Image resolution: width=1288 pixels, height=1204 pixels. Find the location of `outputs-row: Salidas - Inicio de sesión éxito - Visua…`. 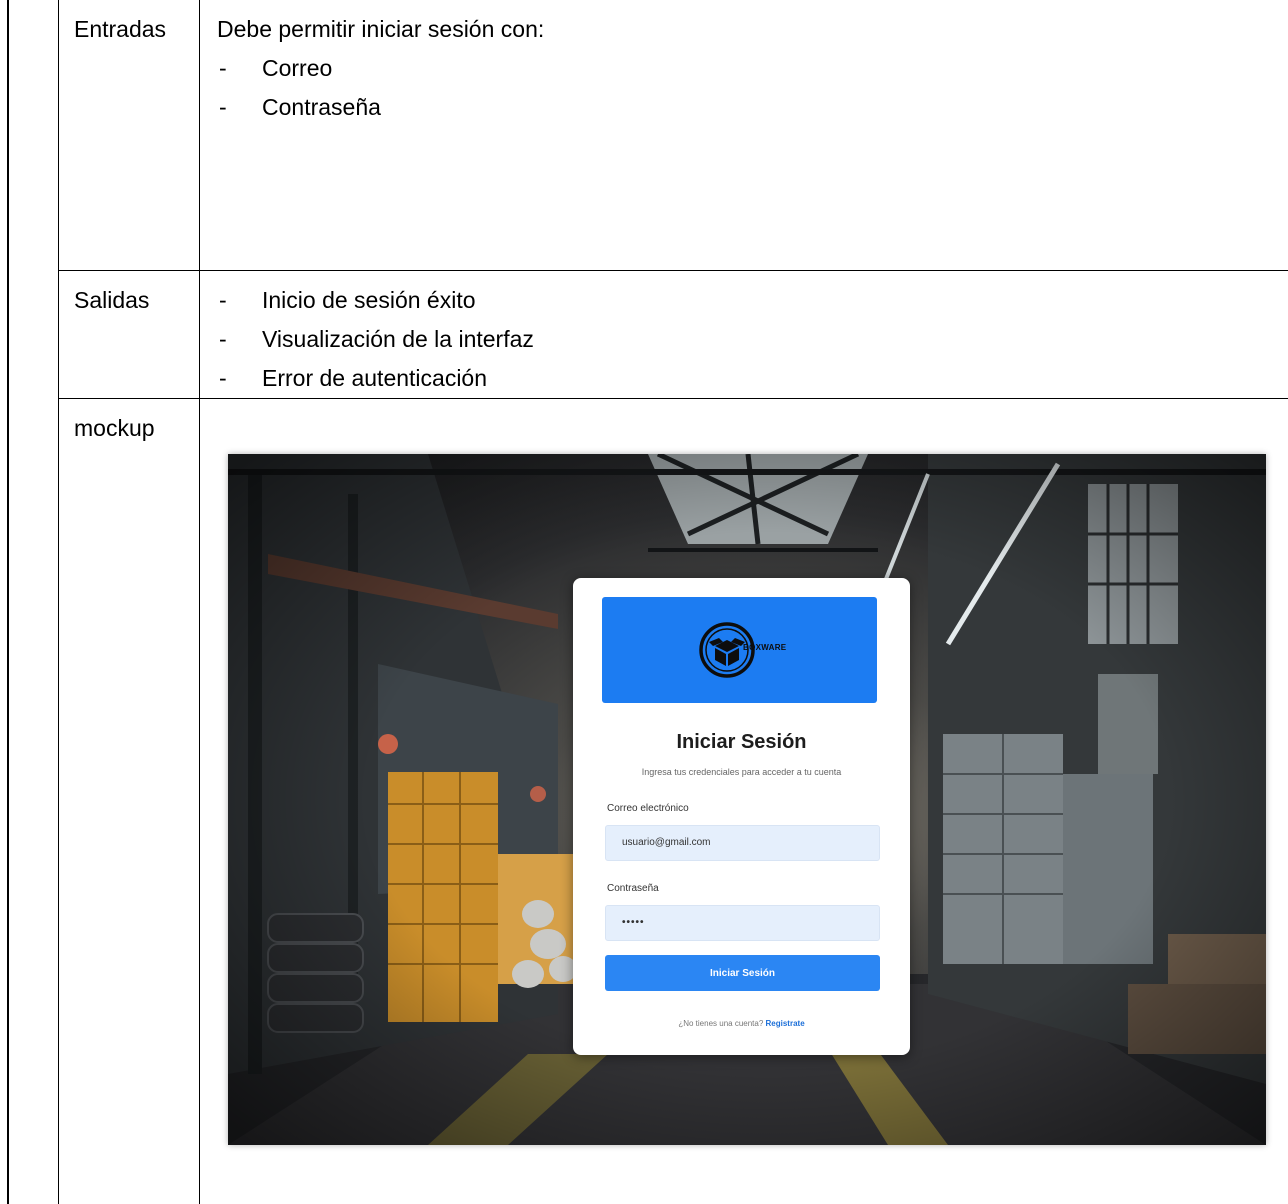

outputs-row: Salidas - Inicio de sesión éxito - Visua… is located at coordinates (673, 334).